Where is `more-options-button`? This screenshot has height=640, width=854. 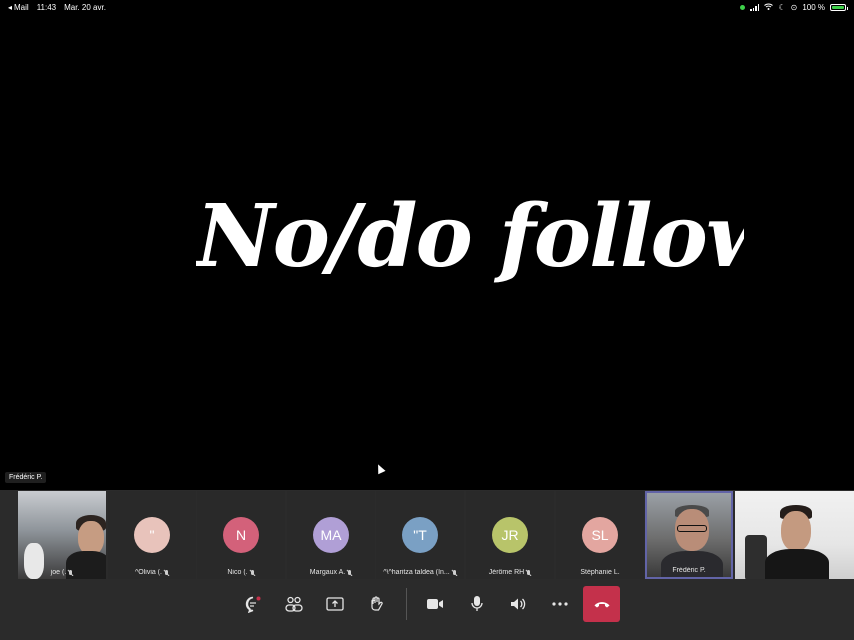
more-options-button is located at coordinates (560, 604).